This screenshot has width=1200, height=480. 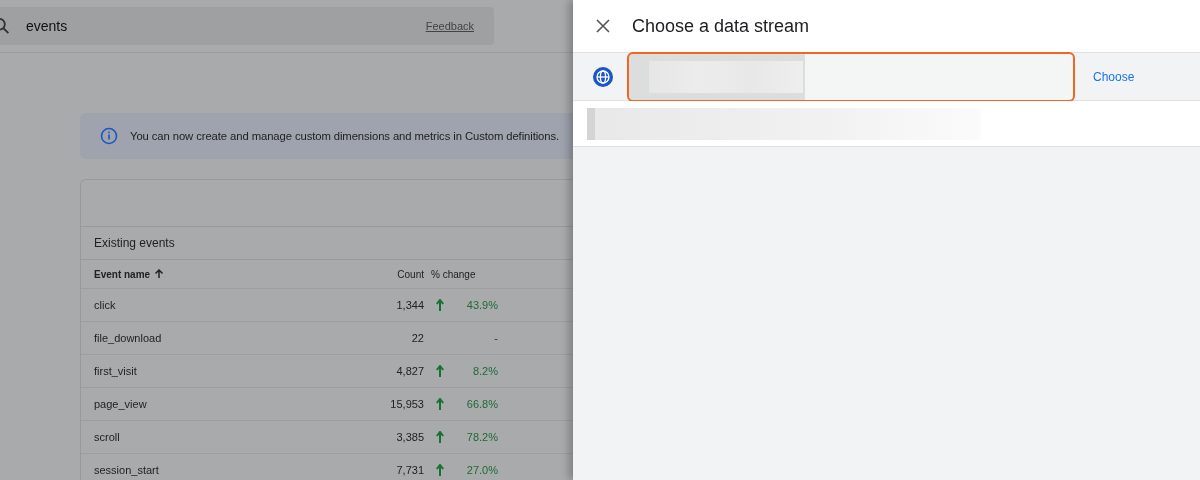 I want to click on column-header: Event name, so click(x=212, y=274).